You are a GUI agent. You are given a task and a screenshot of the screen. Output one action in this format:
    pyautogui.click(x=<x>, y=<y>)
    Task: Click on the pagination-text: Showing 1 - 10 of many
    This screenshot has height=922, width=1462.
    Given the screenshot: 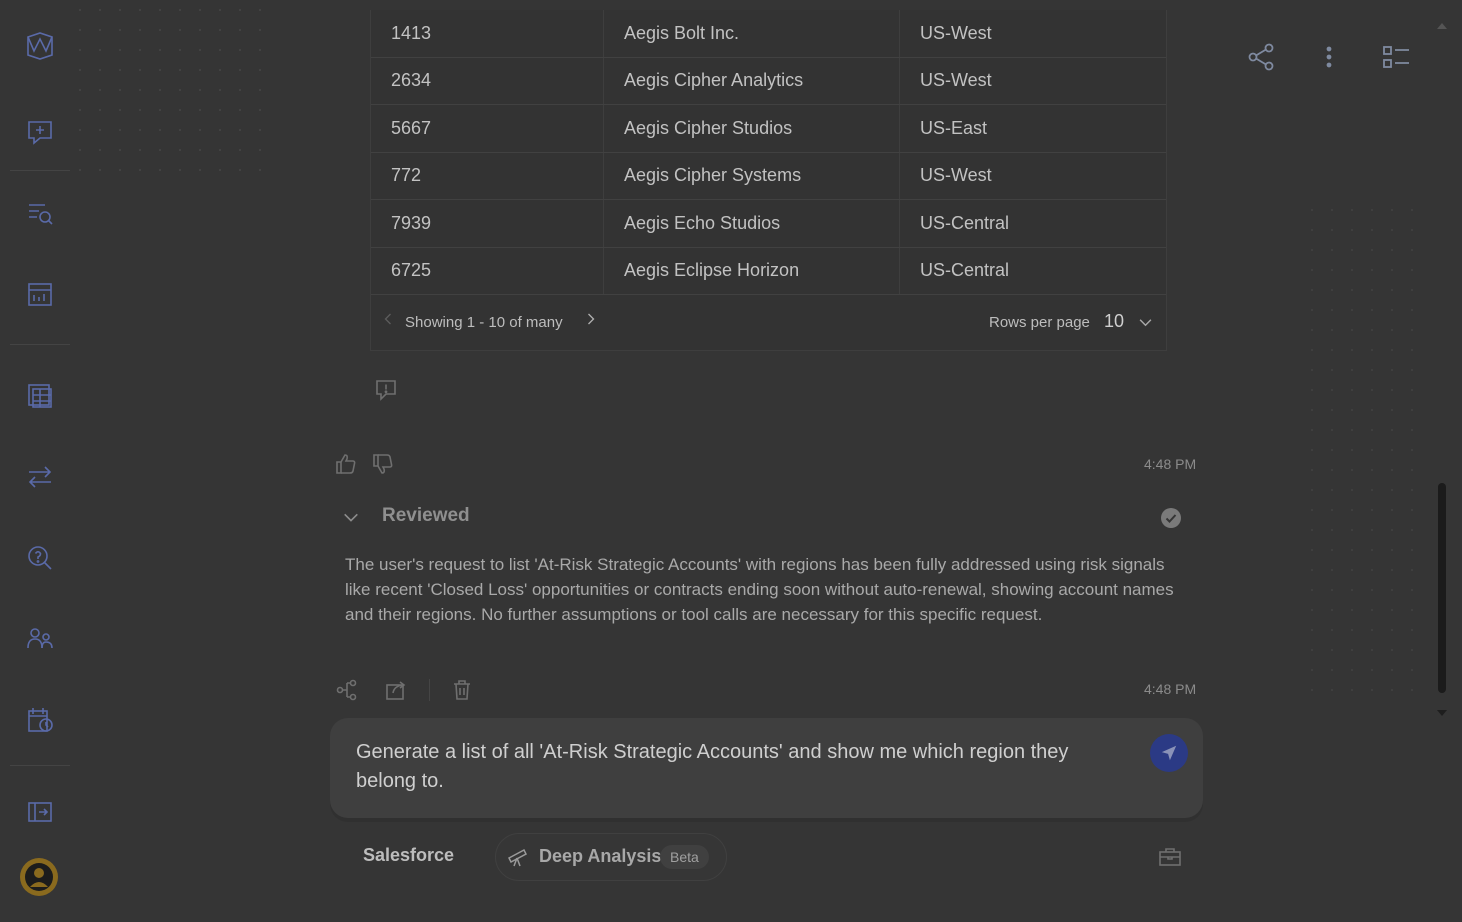 What is the action you would take?
    pyautogui.click(x=484, y=322)
    